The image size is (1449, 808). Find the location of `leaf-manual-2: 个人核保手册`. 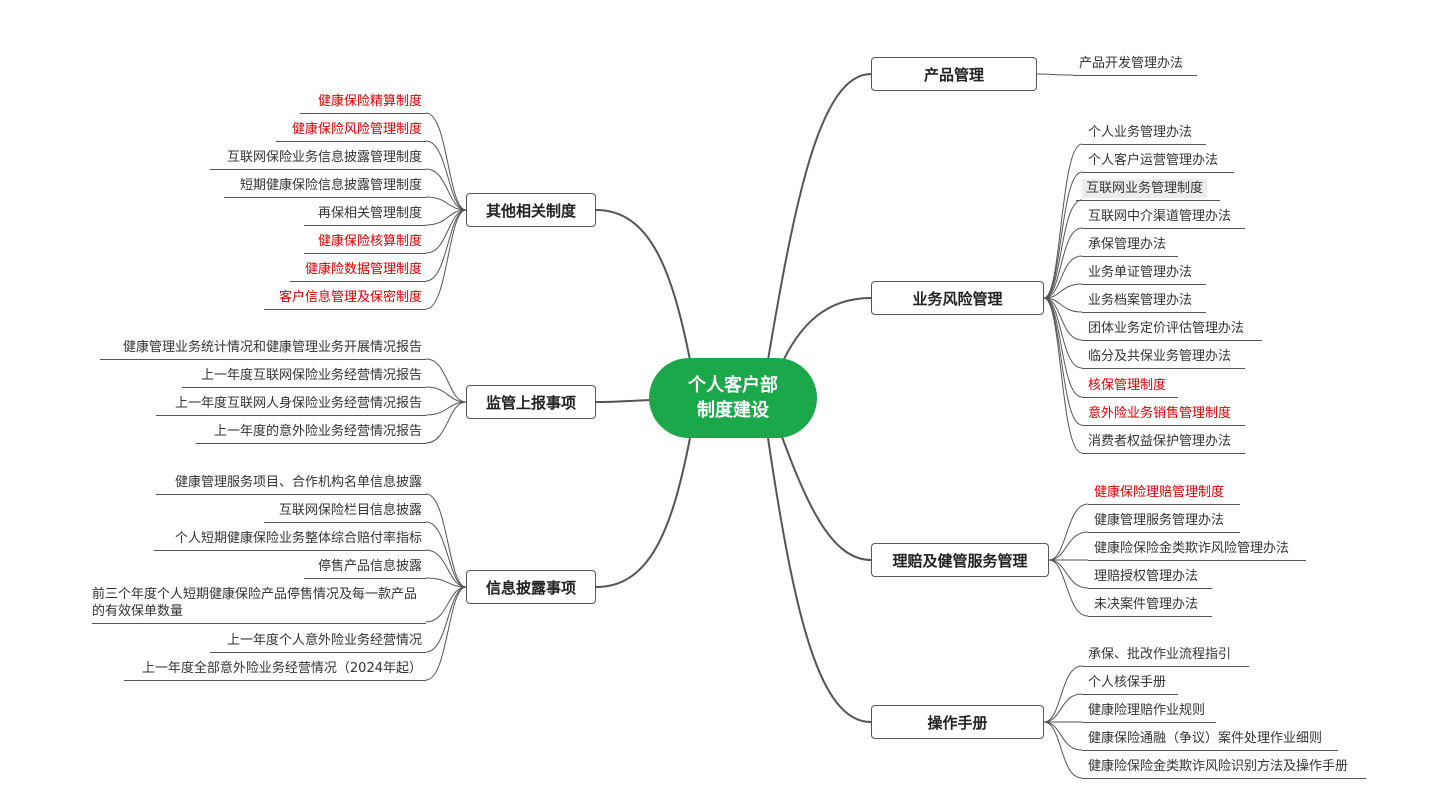

leaf-manual-2: 个人核保手册 is located at coordinates (1130, 683).